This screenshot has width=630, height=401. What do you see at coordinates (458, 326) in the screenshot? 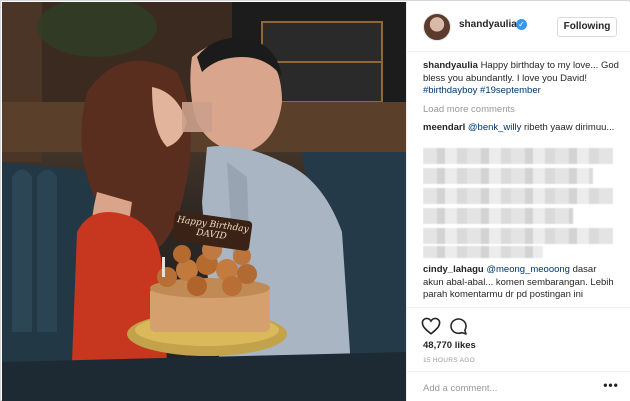
I see `comment-bubble-icon` at bounding box center [458, 326].